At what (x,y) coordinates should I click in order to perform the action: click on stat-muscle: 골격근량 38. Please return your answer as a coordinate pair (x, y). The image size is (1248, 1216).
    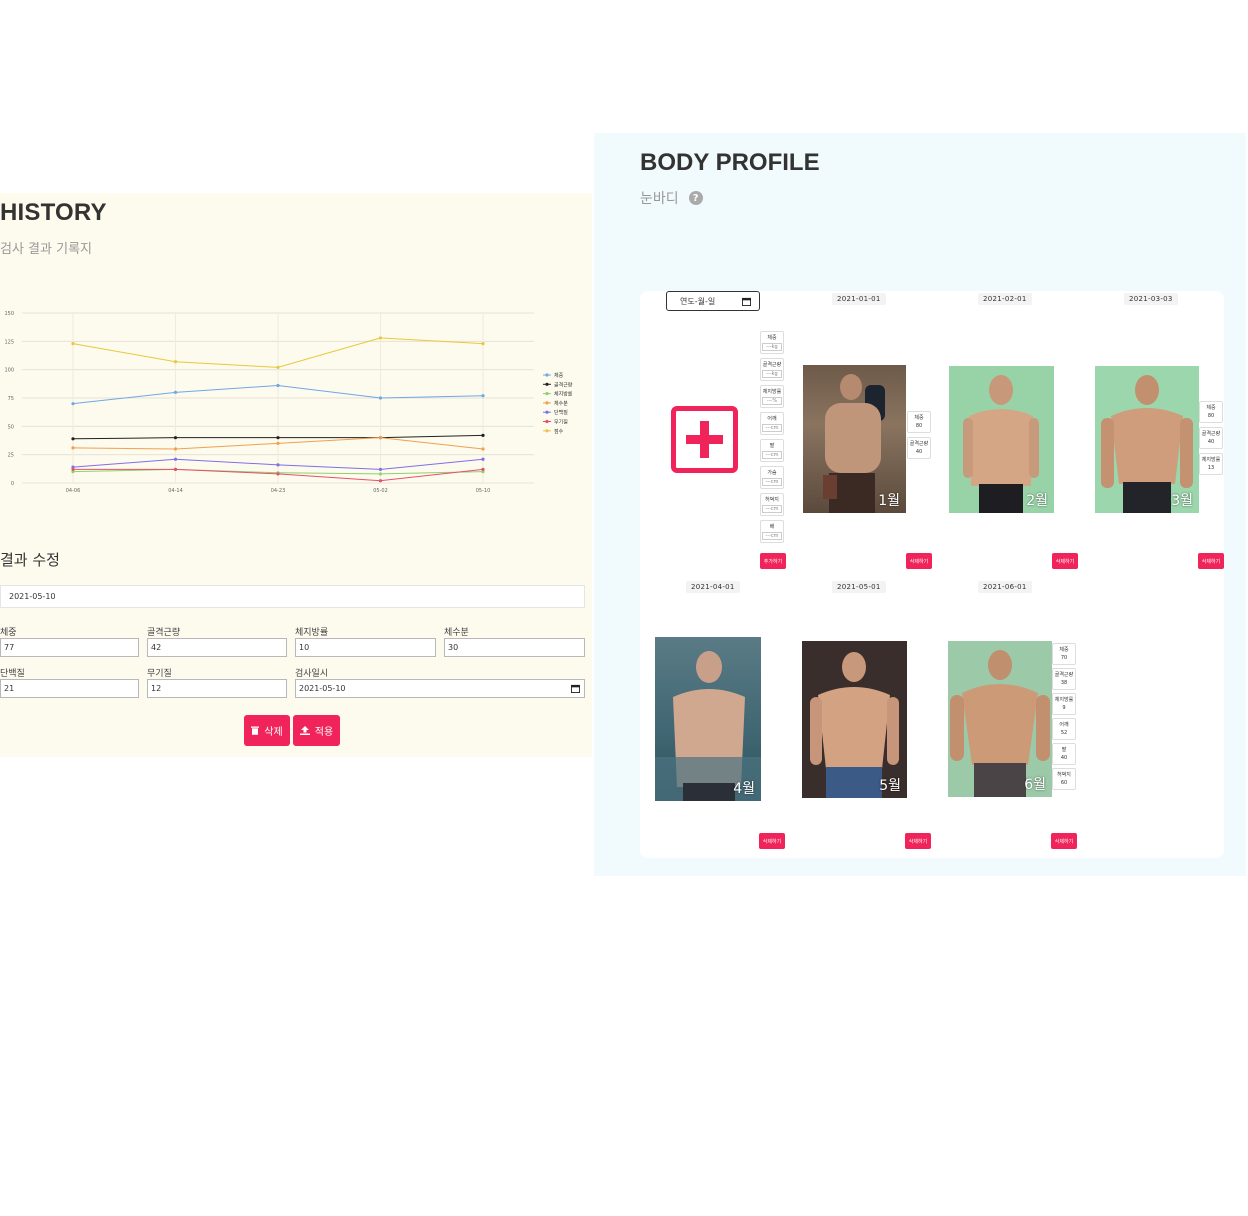
    Looking at the image, I should click on (1064, 679).